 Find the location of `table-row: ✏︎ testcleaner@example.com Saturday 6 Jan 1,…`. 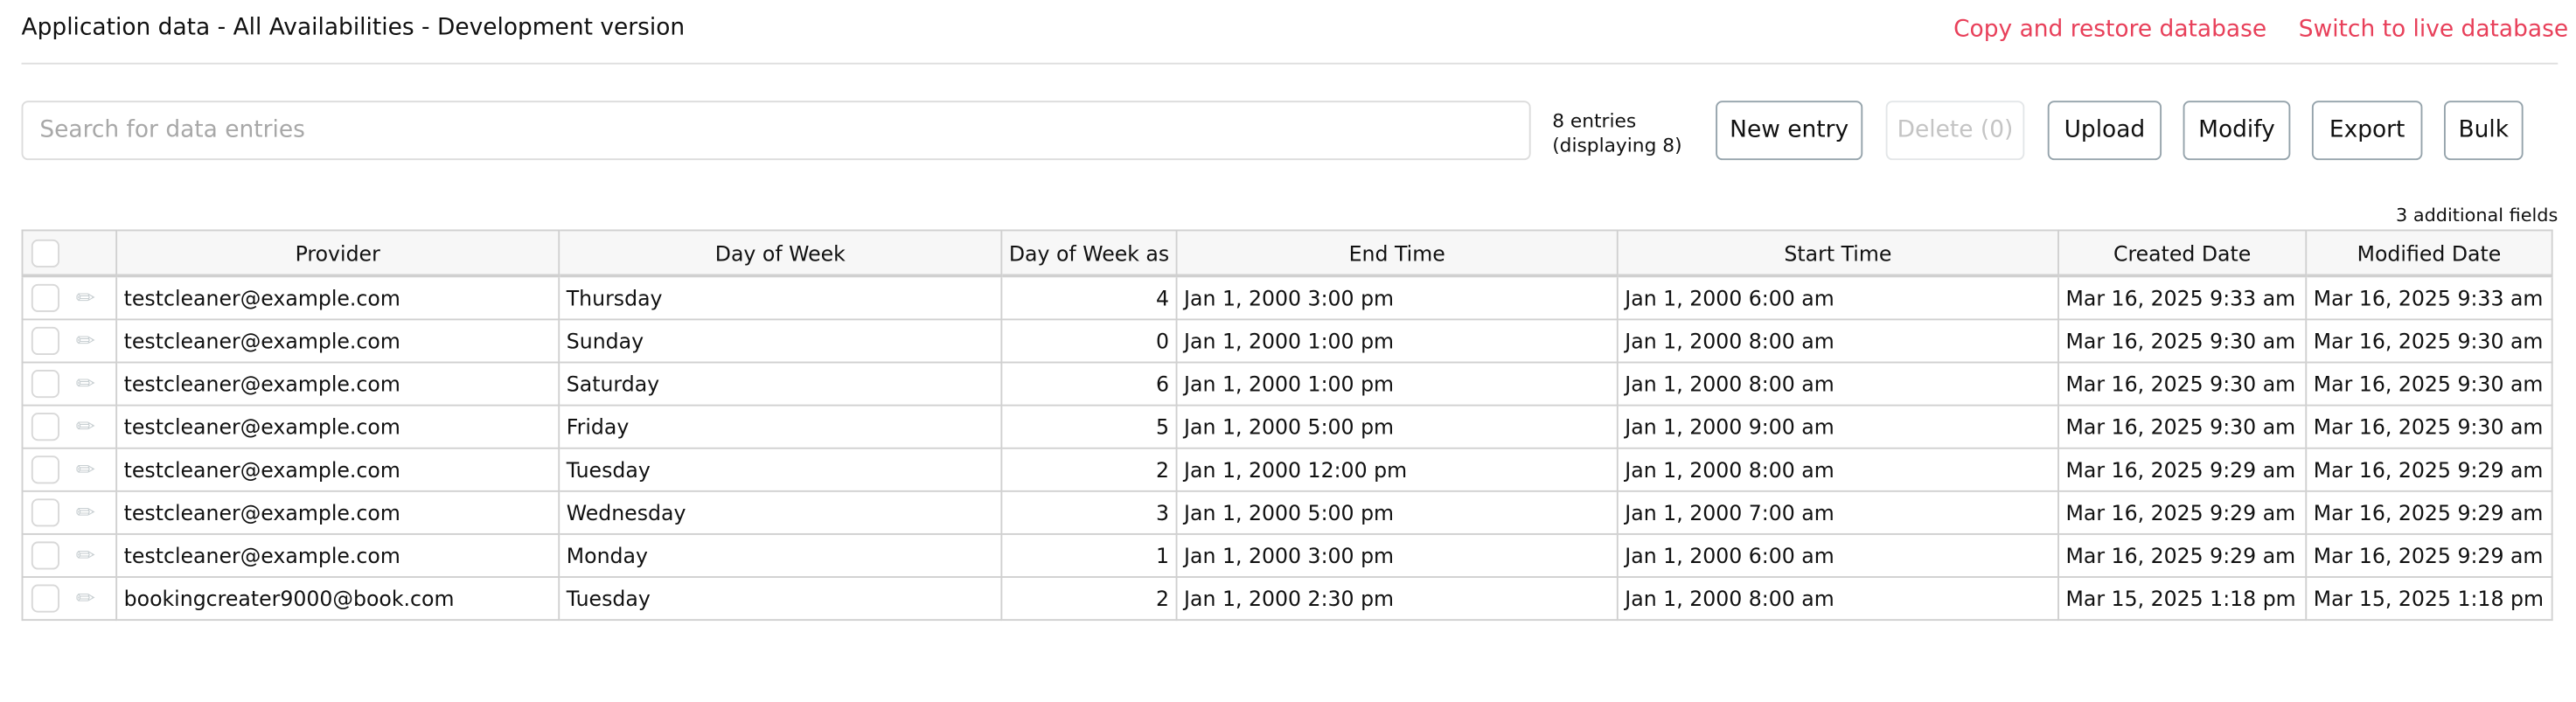

table-row: ✏︎ testcleaner@example.com Saturday 6 Jan 1,… is located at coordinates (1287, 384).